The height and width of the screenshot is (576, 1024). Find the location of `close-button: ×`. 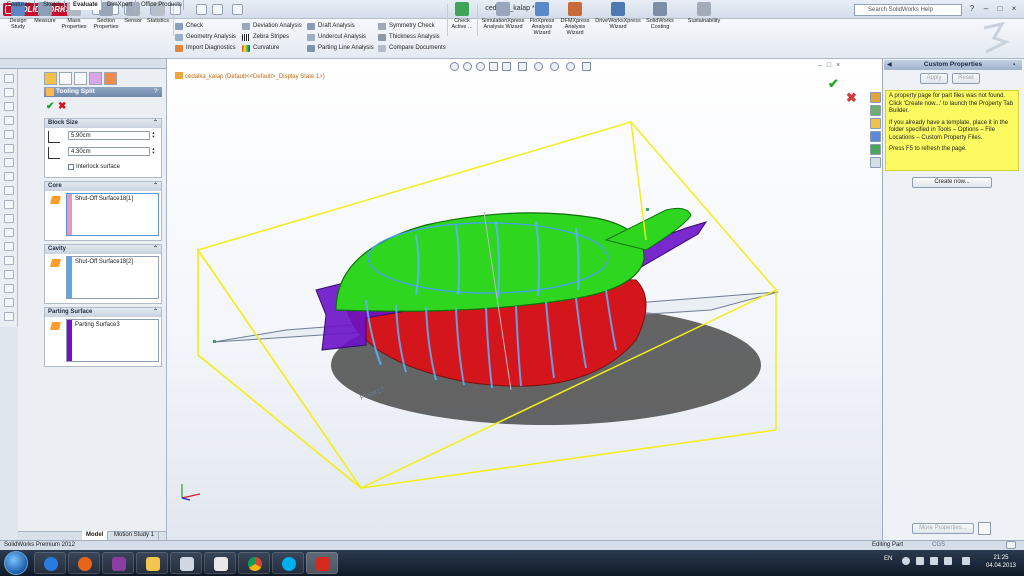

close-button: × is located at coordinates (1014, 9).